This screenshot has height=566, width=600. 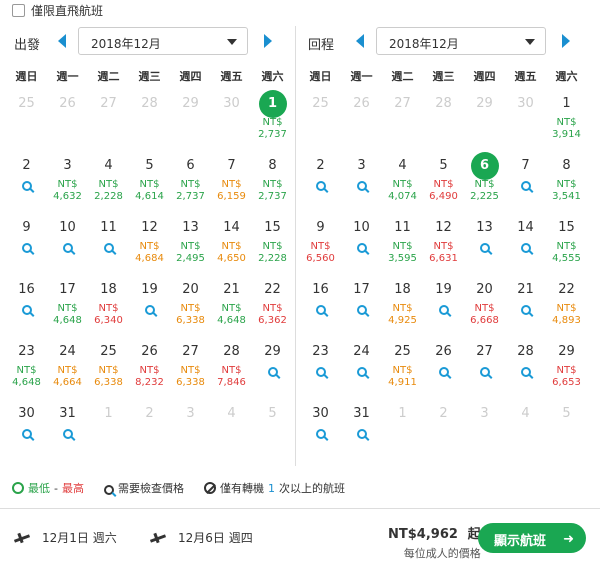 I want to click on depart-day-cell: 7 NT$ 6,159, so click(x=231, y=187).